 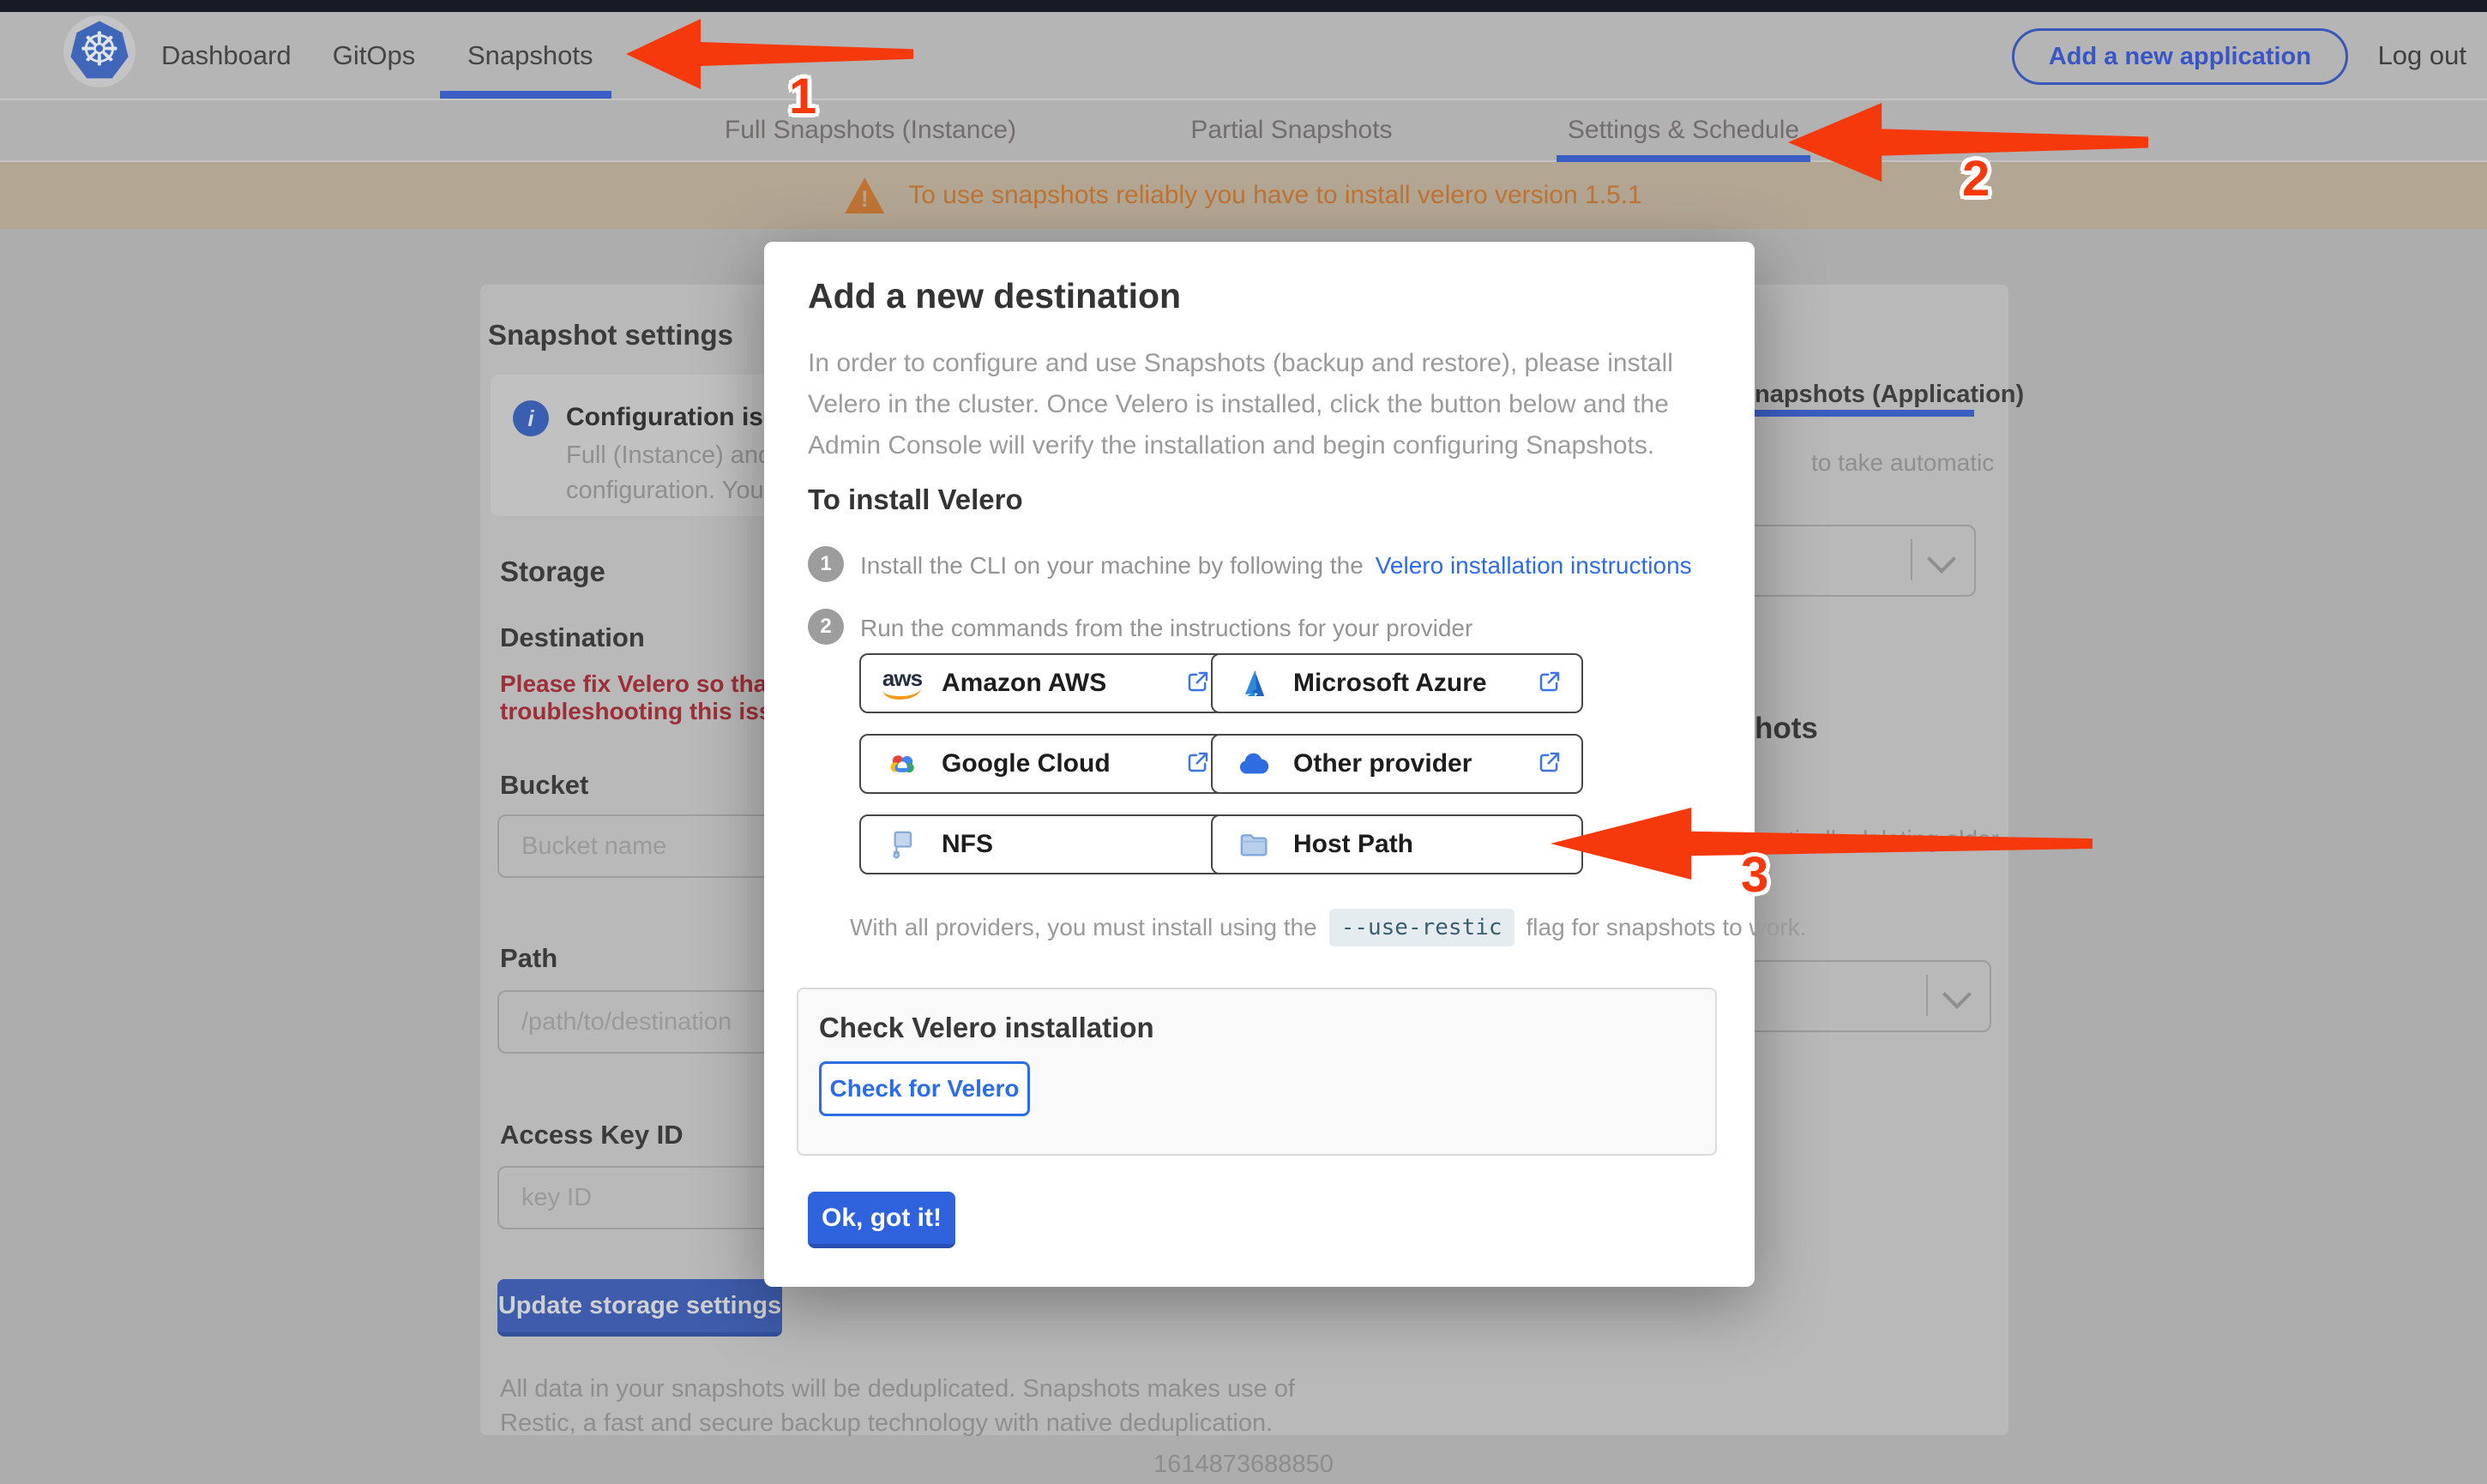 What do you see at coordinates (1755, 875) in the screenshot?
I see `annotation-label-3: 3` at bounding box center [1755, 875].